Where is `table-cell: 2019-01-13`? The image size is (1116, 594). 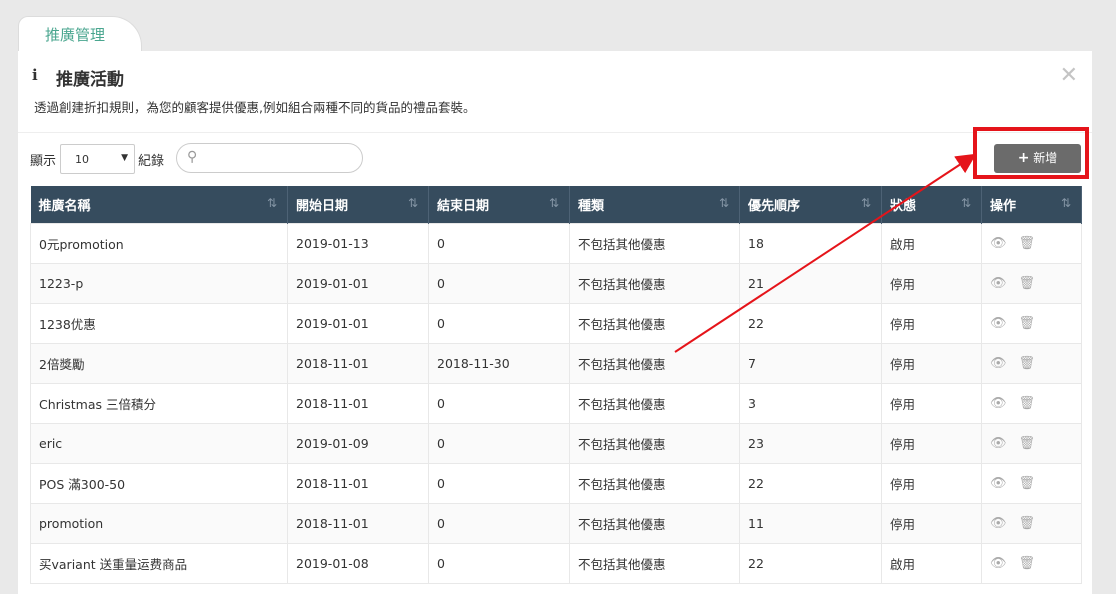 table-cell: 2019-01-13 is located at coordinates (358, 243).